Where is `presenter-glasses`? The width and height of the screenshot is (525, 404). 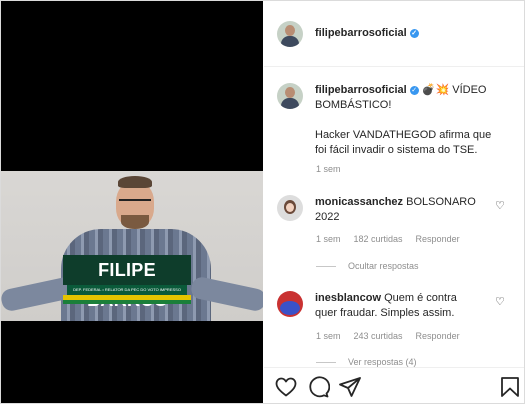 presenter-glasses is located at coordinates (135, 204).